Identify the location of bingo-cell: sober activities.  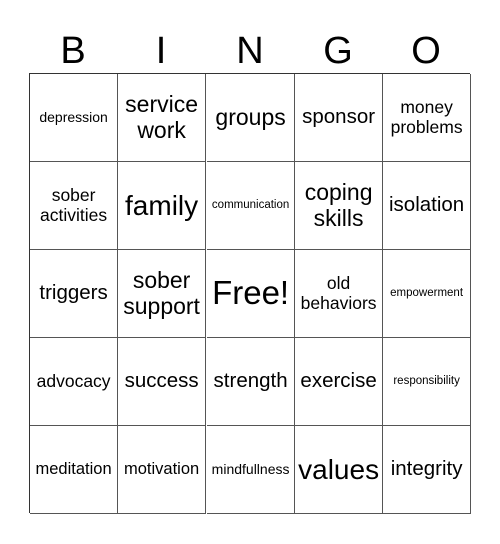
(74, 206).